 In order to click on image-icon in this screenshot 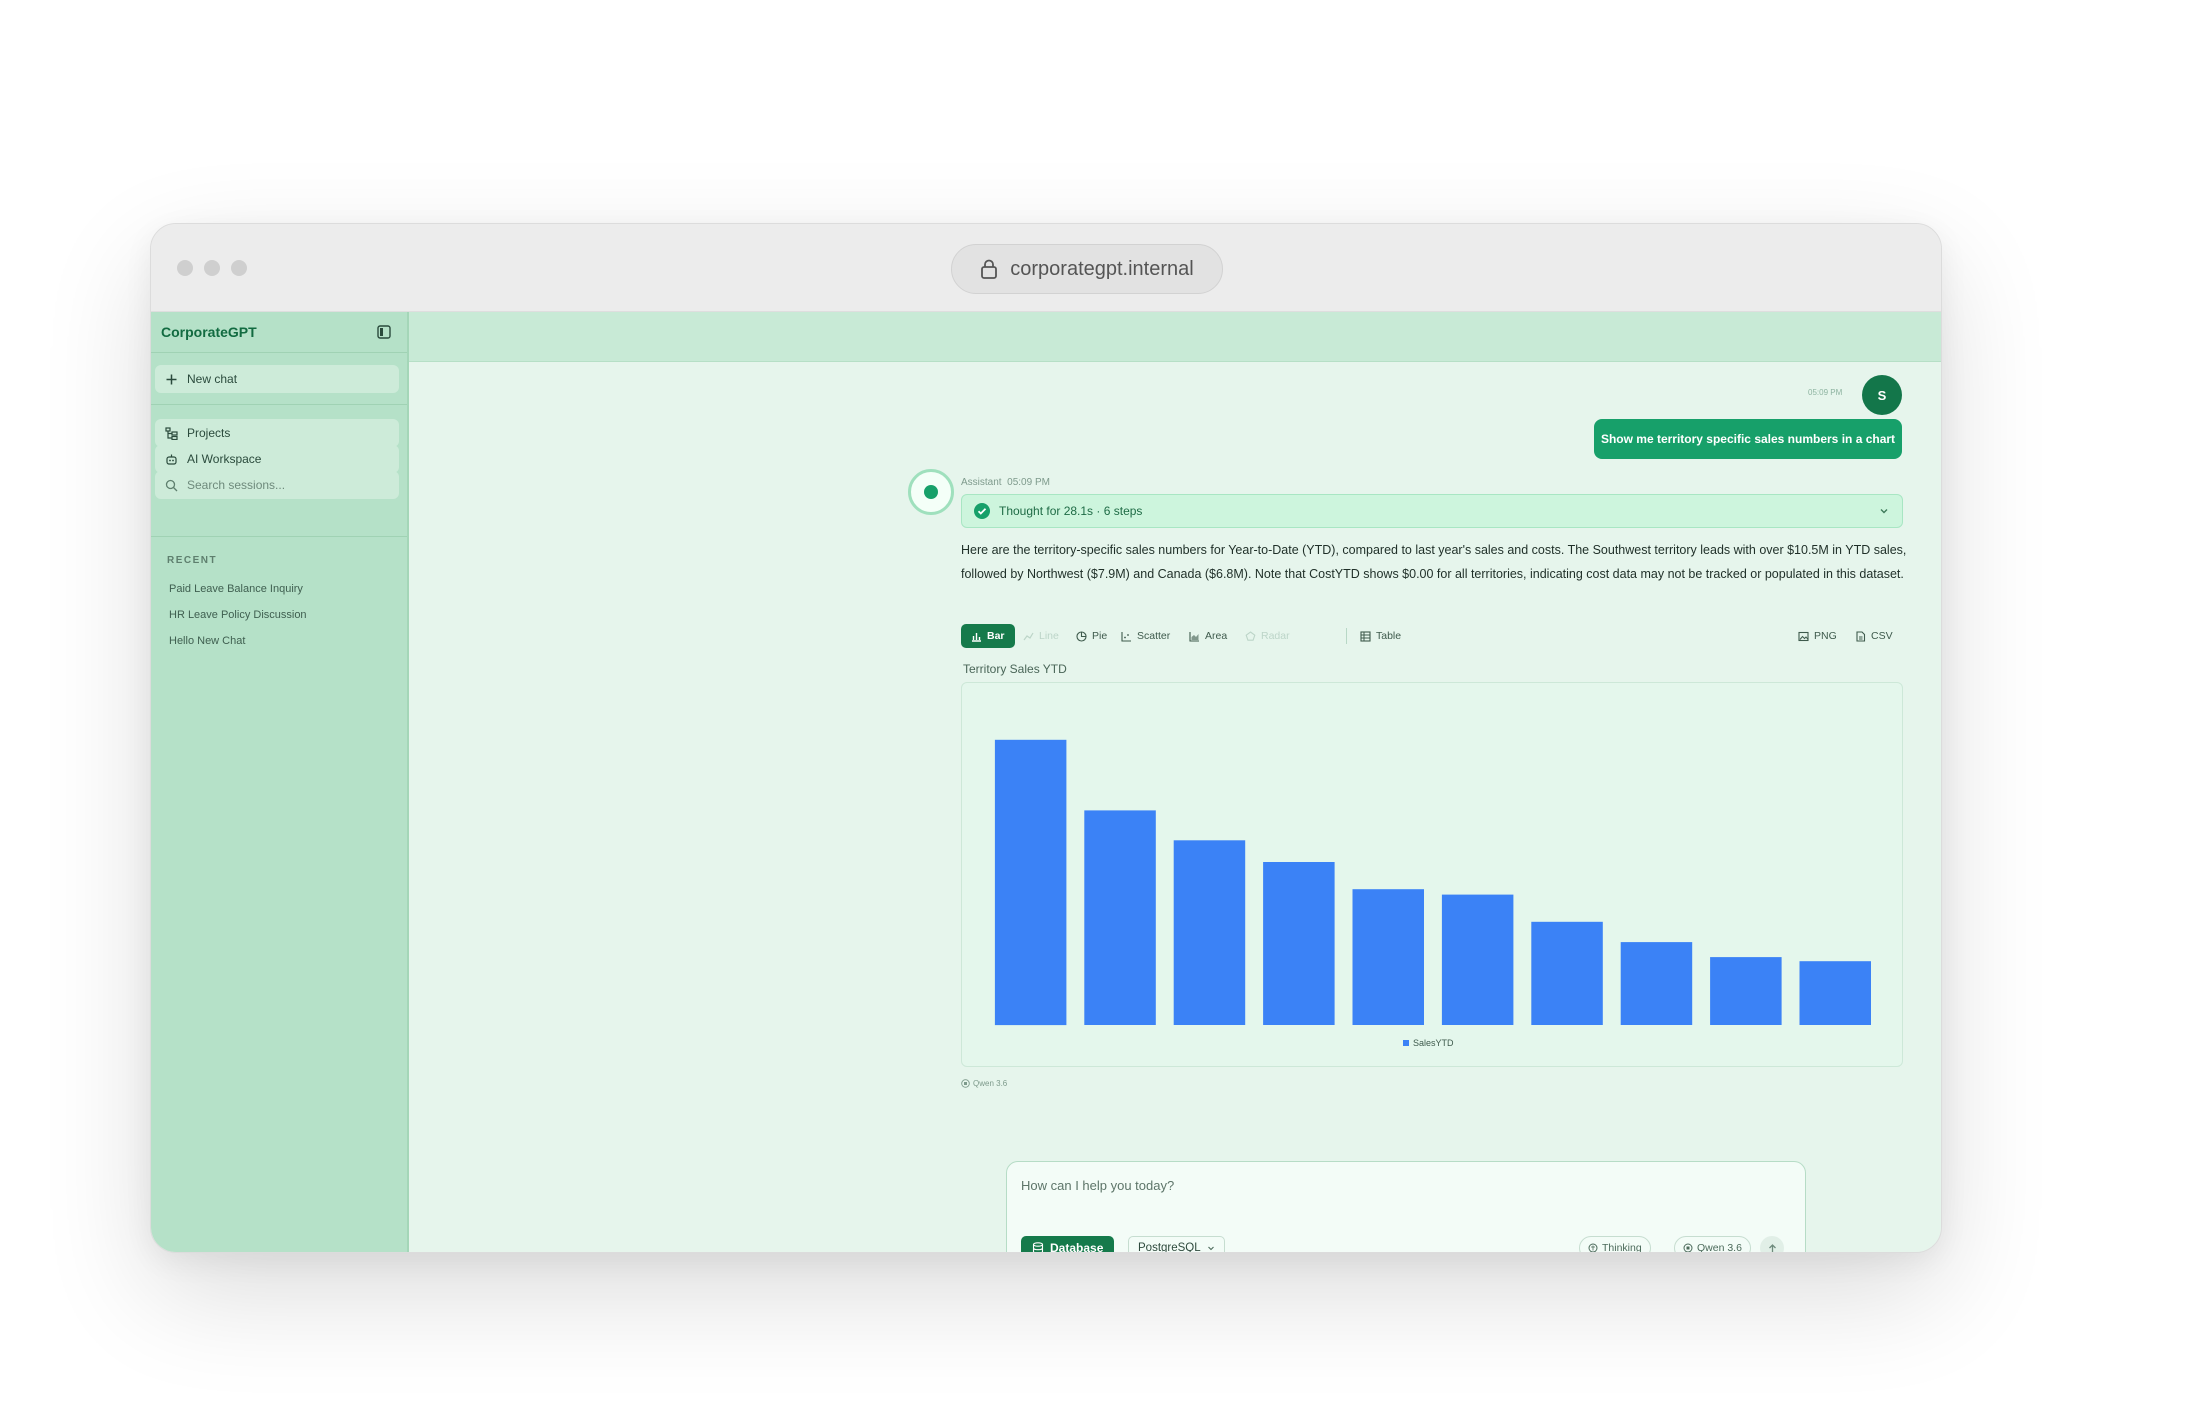, I will do `click(1803, 636)`.